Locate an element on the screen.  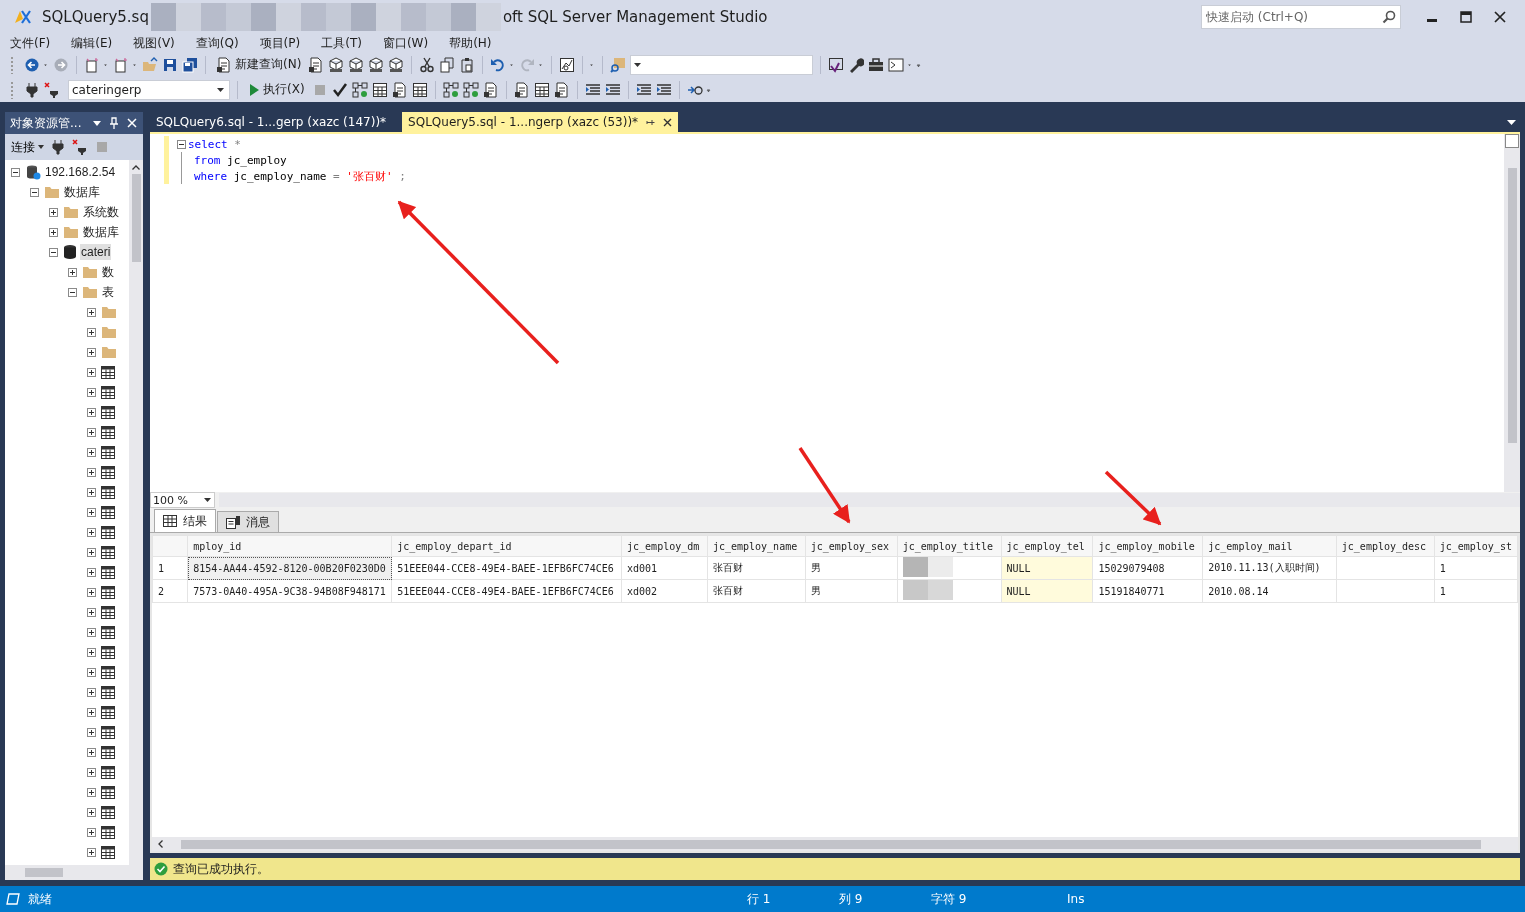
save-icon is located at coordinates (170, 64).